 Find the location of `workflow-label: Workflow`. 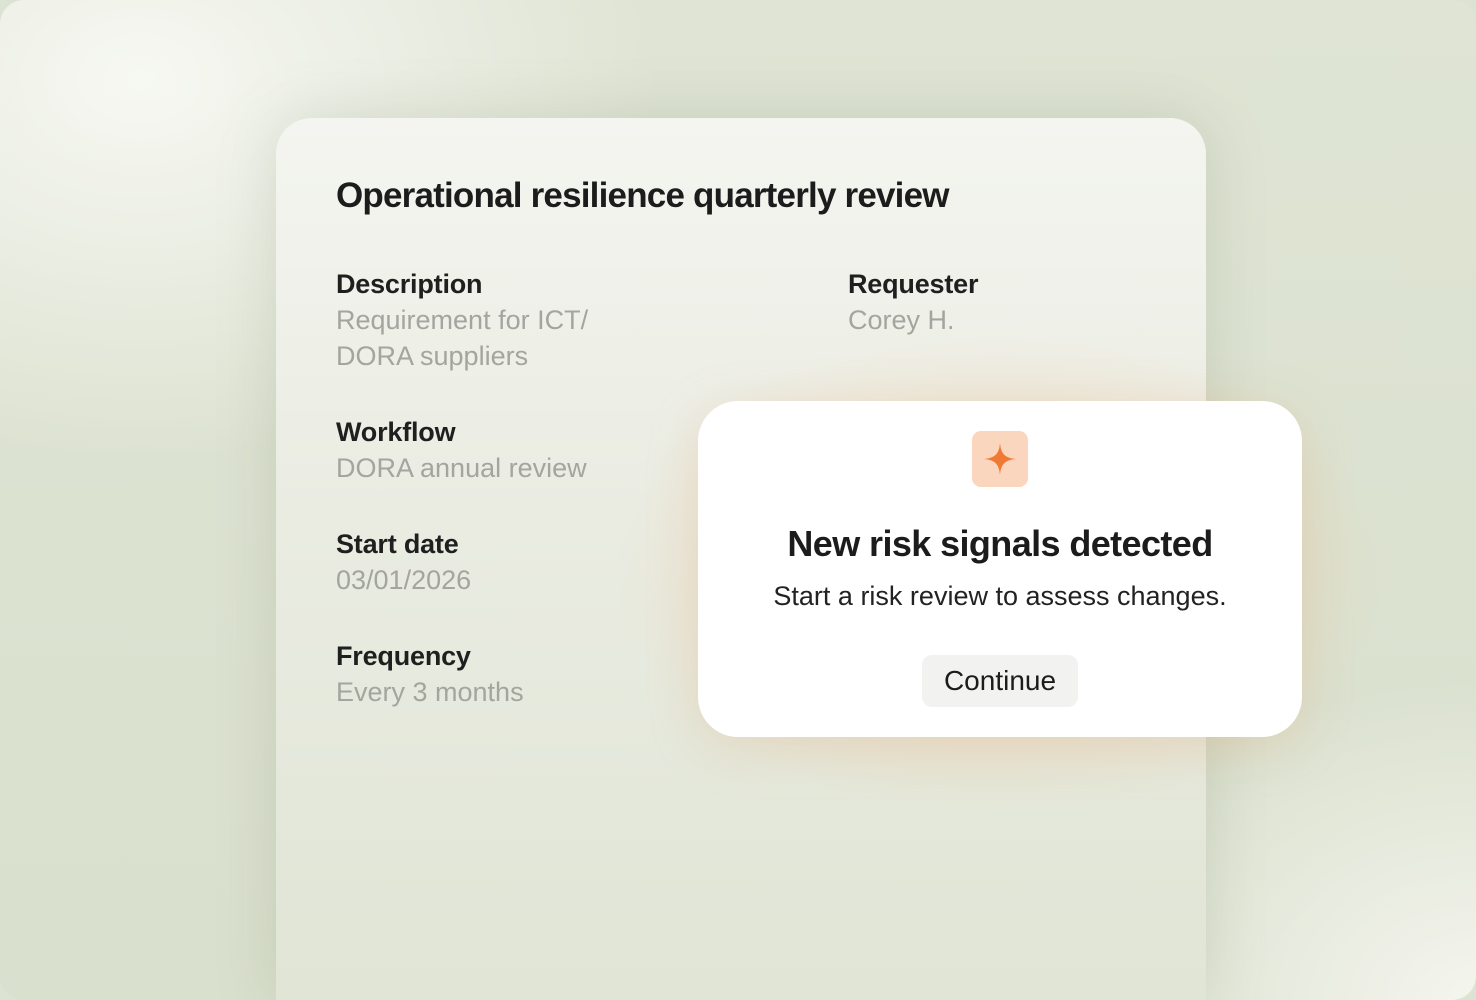

workflow-label: Workflow is located at coordinates (396, 432).